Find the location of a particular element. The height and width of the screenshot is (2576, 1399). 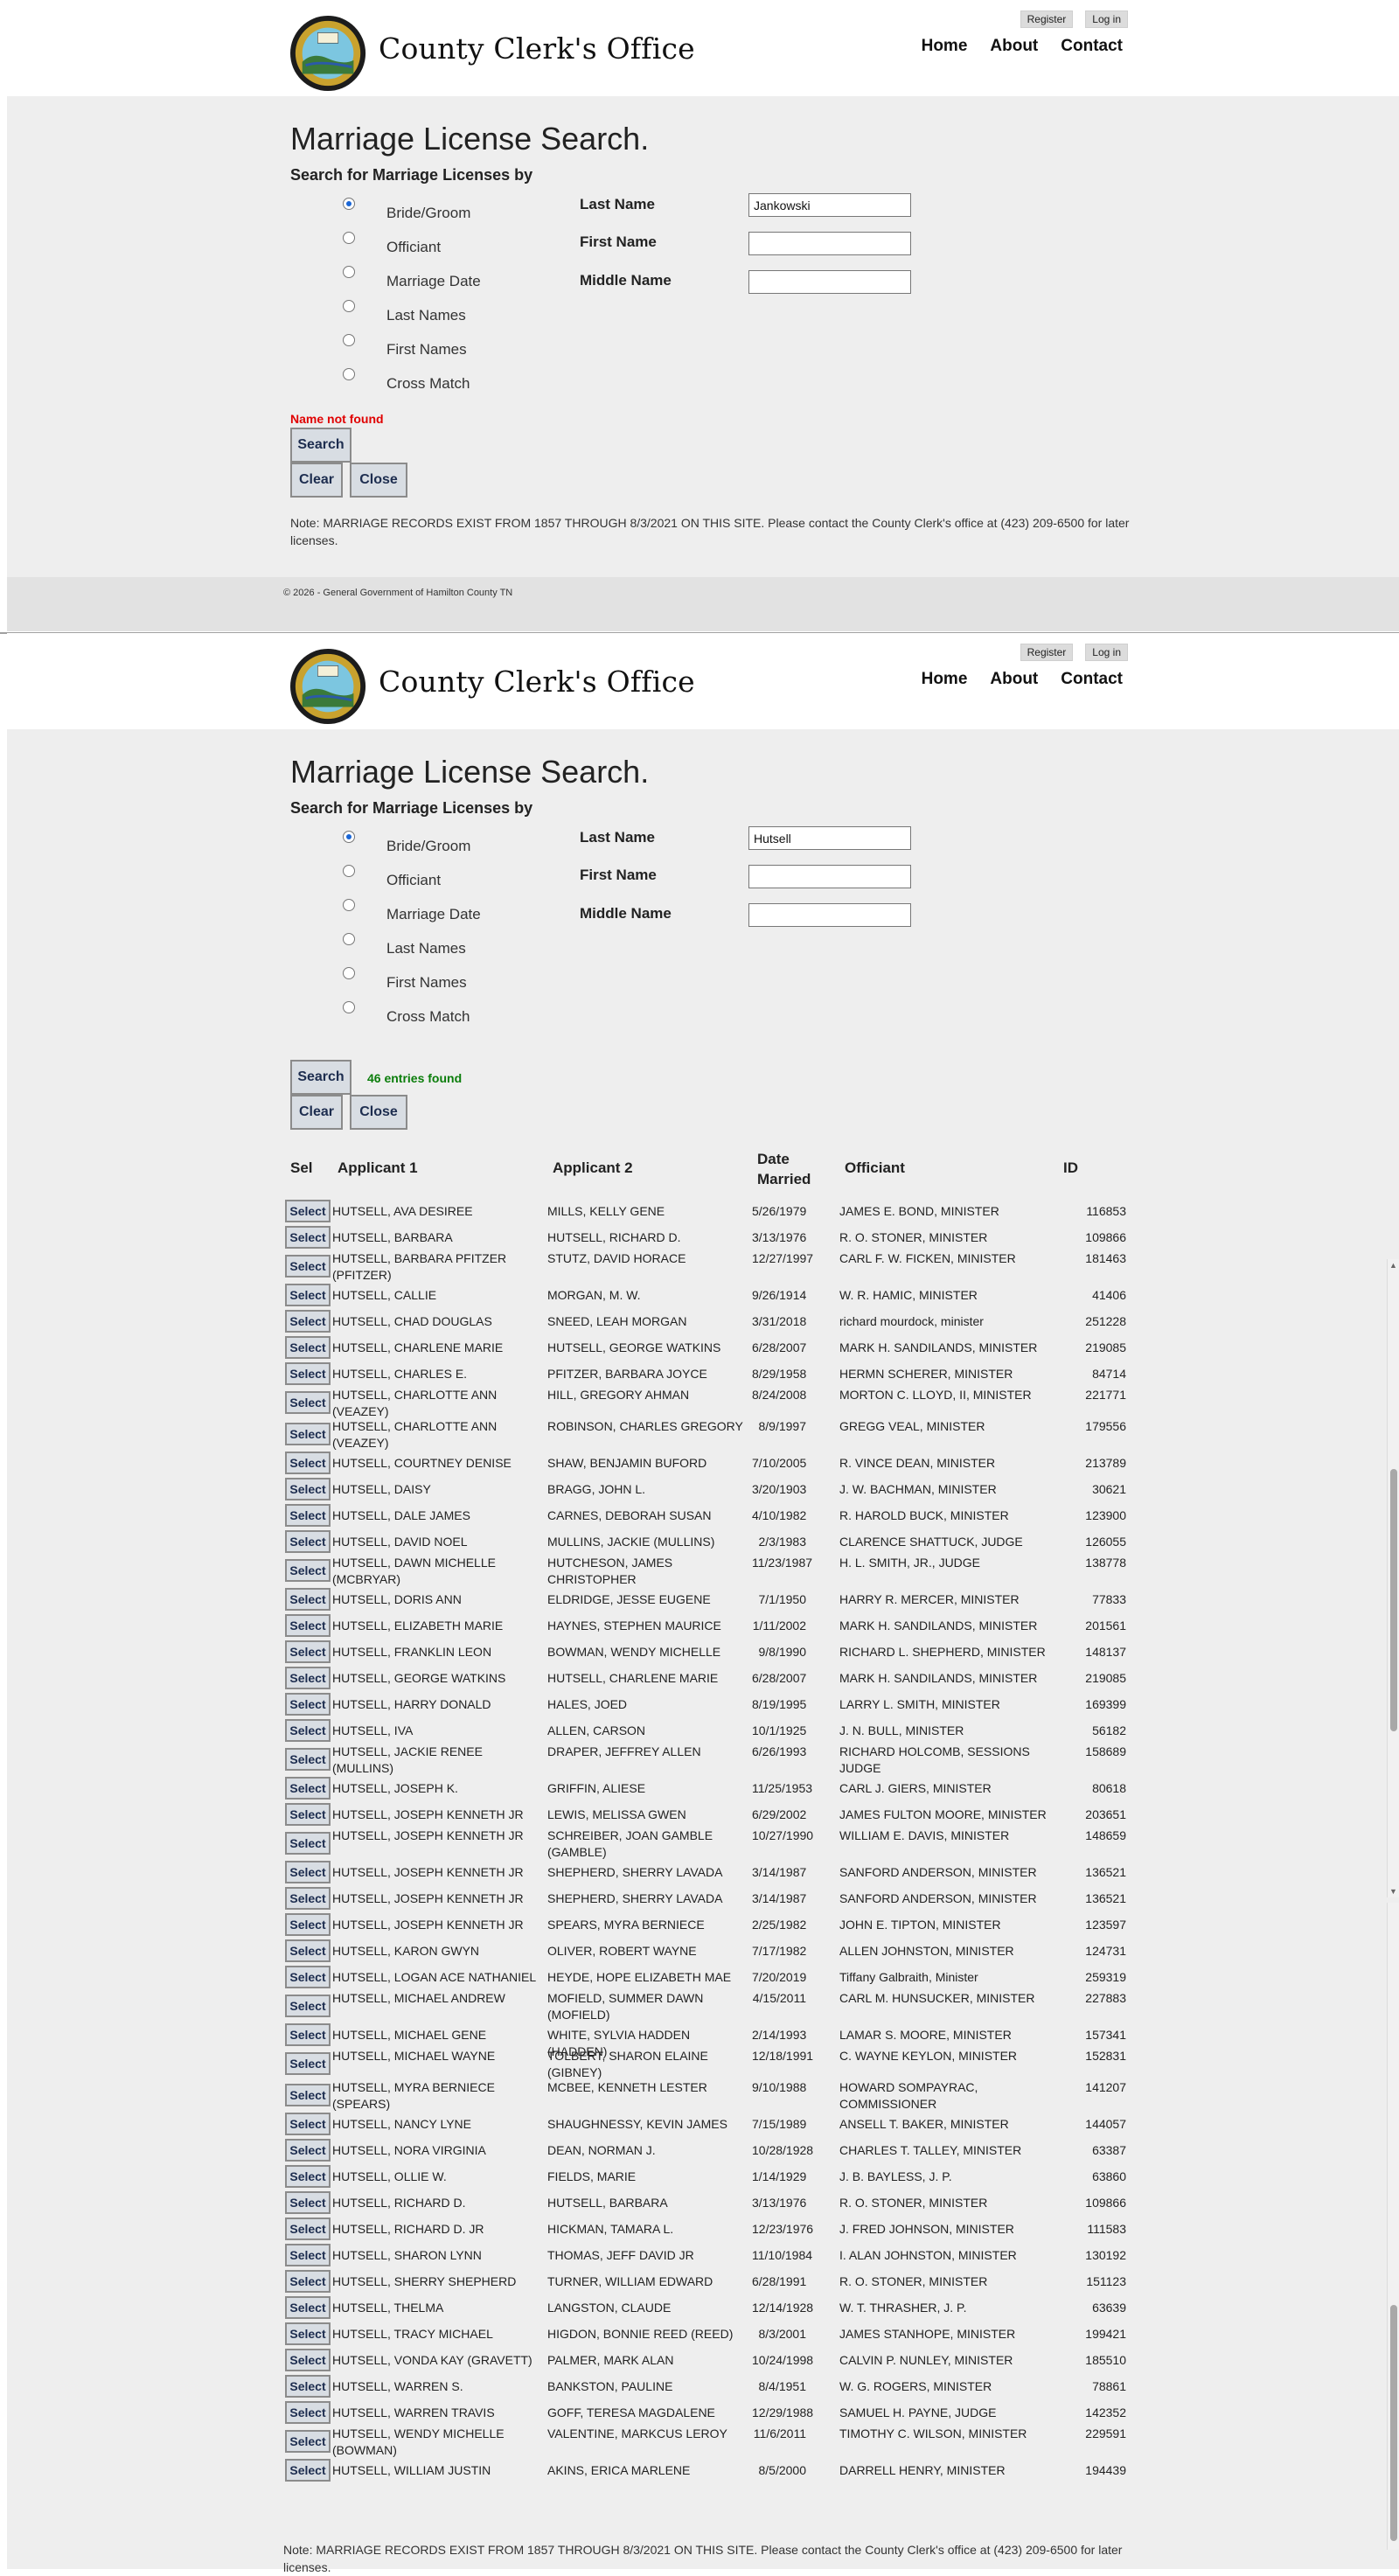

date-married-cell: 2/3/1983 is located at coordinates (782, 1542).